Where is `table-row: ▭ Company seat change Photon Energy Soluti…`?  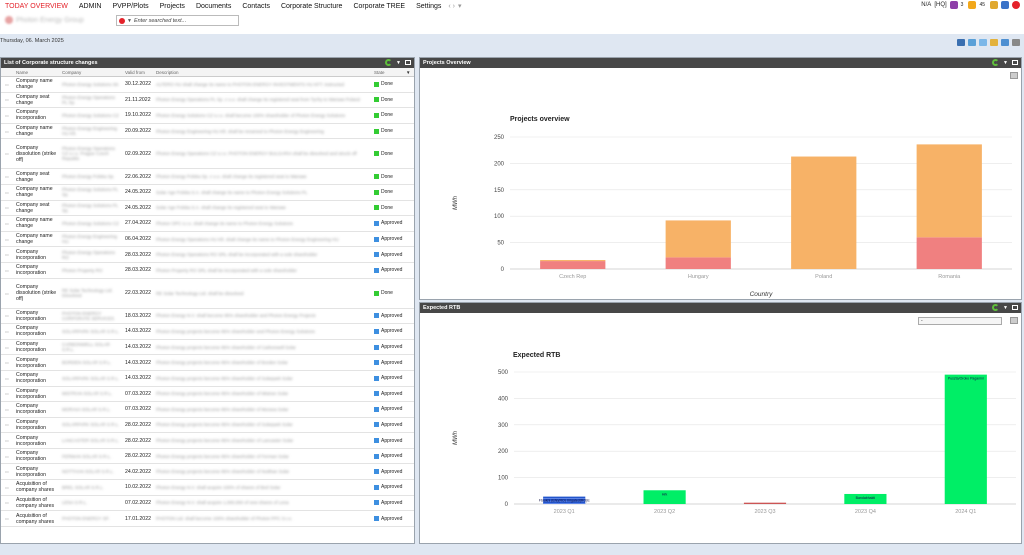 table-row: ▭ Company seat change Photon Energy Soluti… is located at coordinates (207, 209).